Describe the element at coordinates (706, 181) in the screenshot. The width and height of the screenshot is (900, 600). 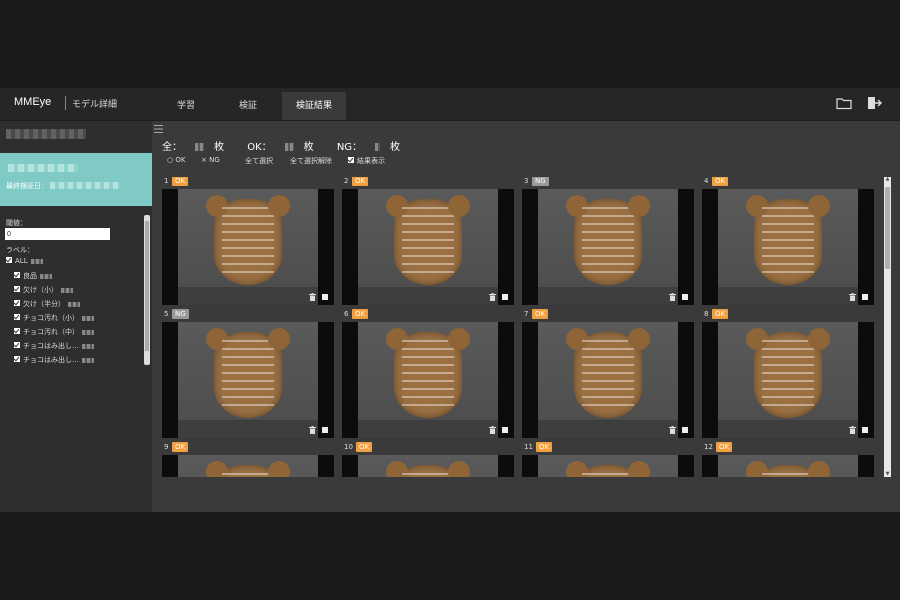
I see `card-number: 4` at that location.